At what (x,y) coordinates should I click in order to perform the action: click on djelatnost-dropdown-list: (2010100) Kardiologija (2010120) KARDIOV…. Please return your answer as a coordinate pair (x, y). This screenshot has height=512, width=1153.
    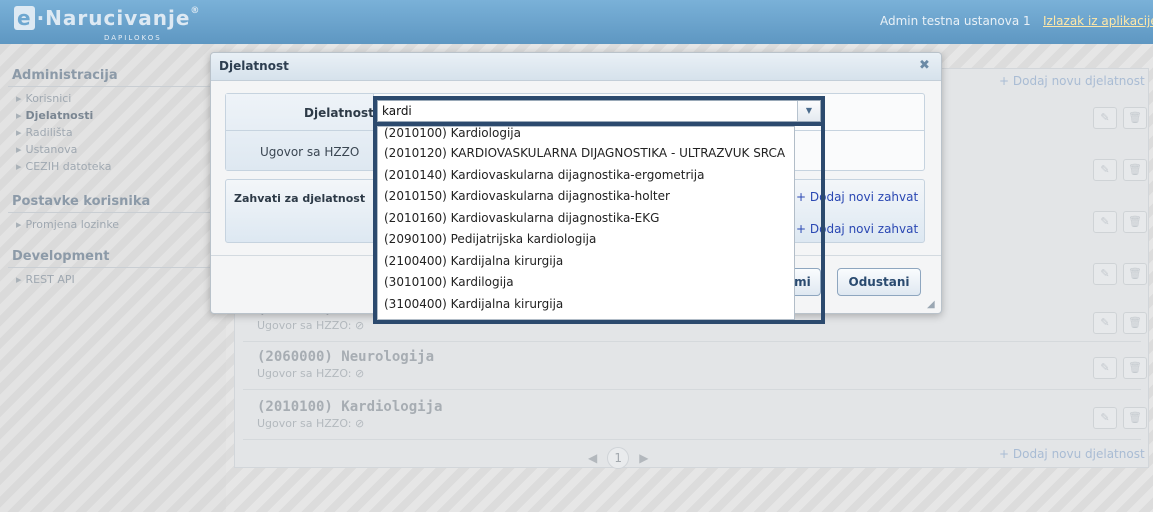
    Looking at the image, I should click on (586, 223).